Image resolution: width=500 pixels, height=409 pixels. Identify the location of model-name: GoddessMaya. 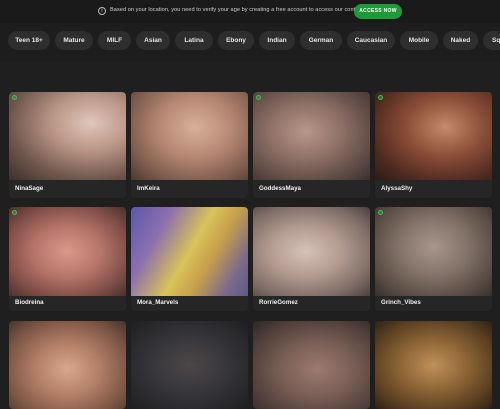
(280, 188).